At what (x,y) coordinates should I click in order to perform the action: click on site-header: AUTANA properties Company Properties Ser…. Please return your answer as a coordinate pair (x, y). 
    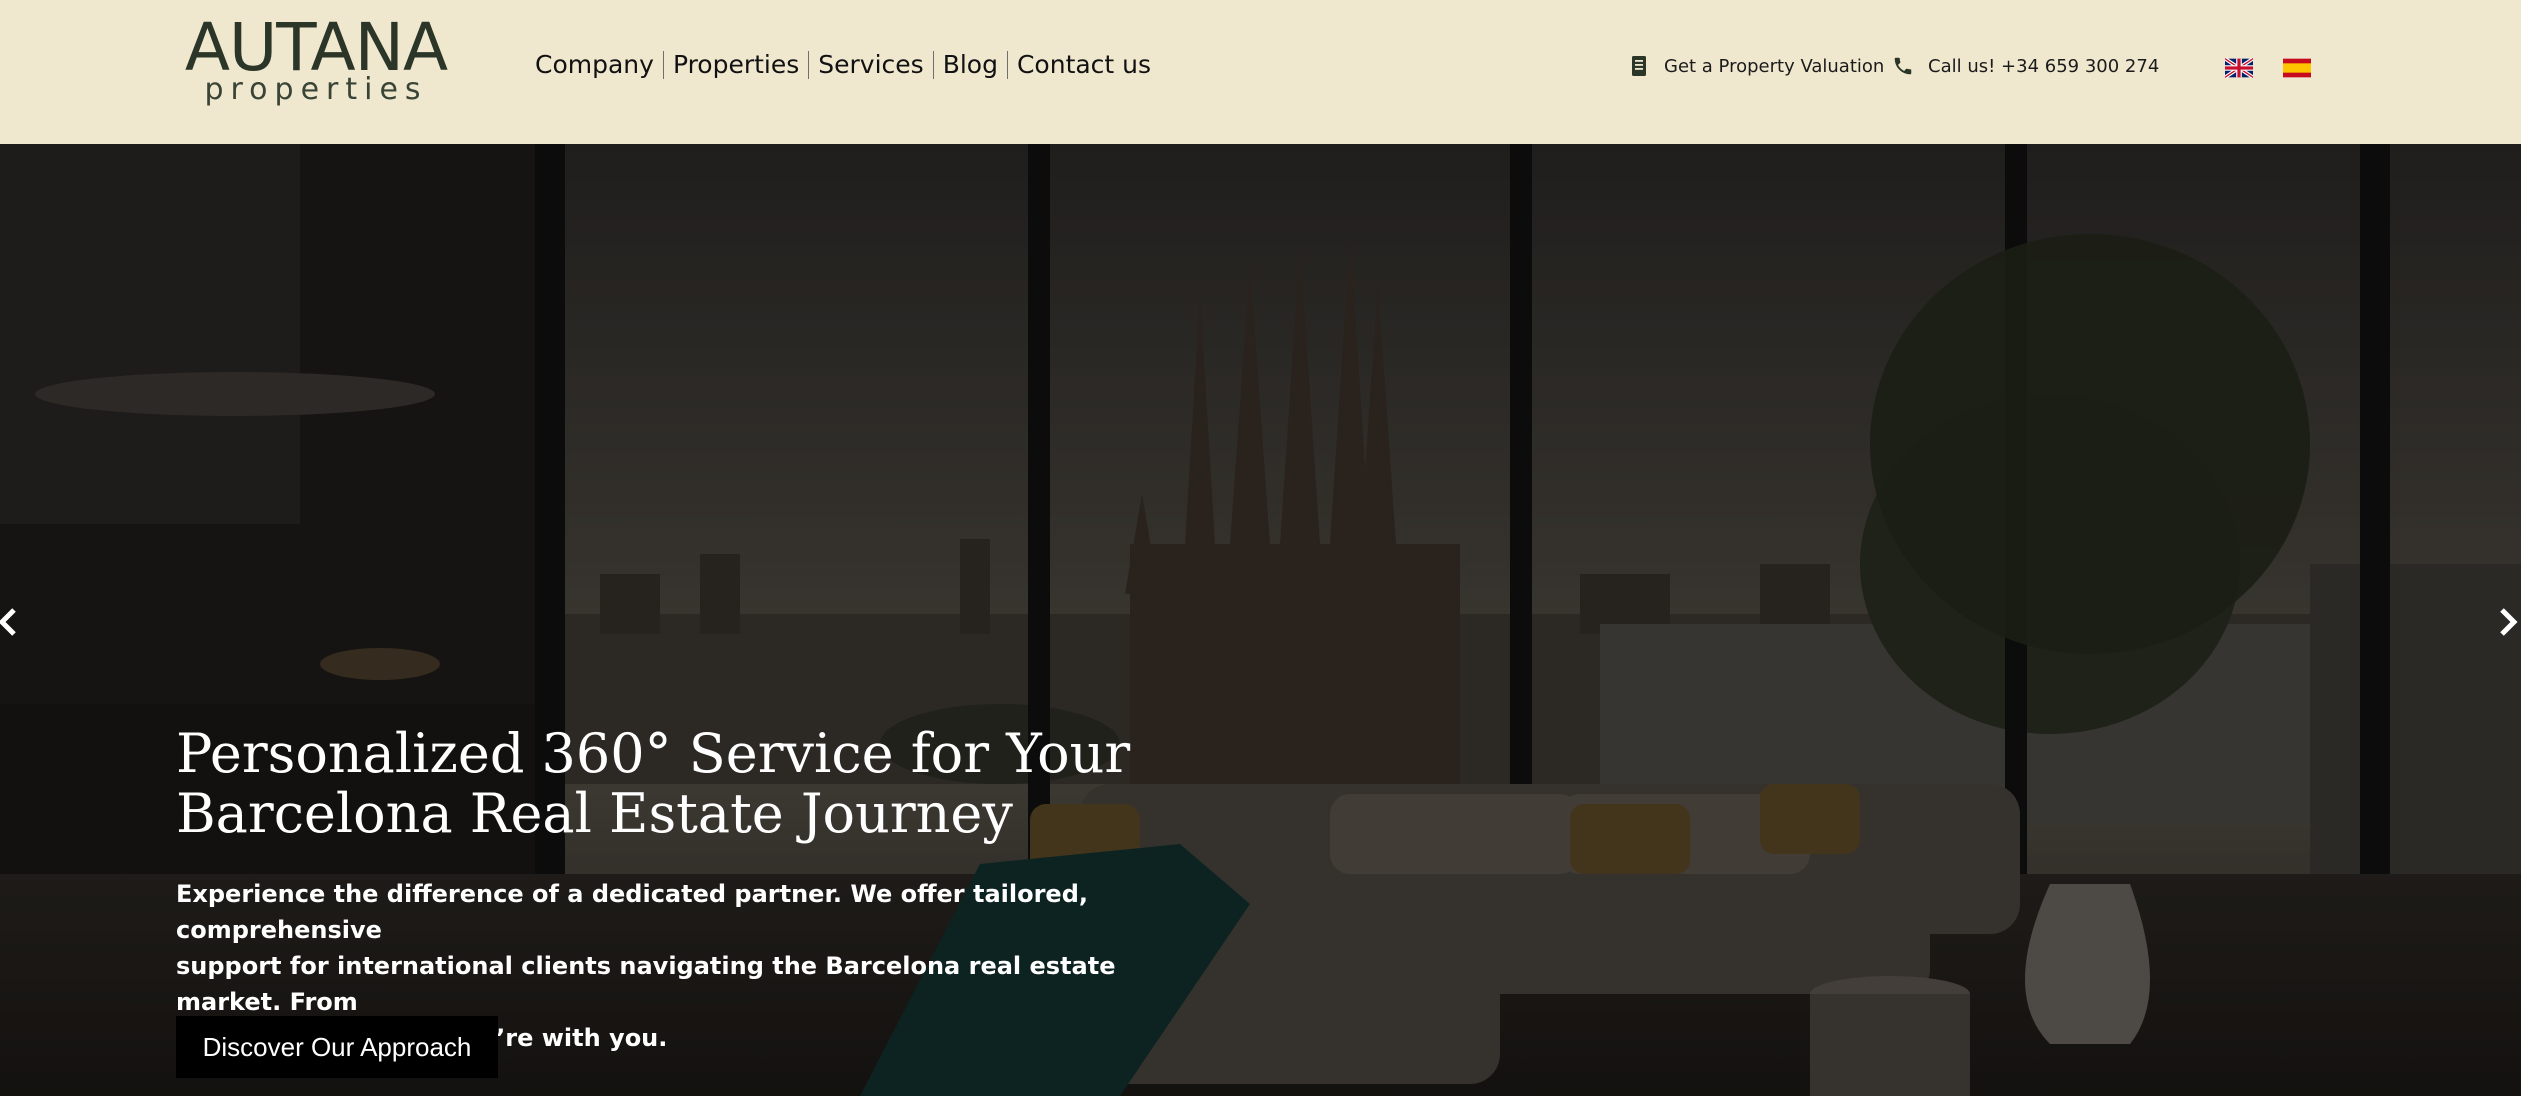
    Looking at the image, I should click on (1260, 72).